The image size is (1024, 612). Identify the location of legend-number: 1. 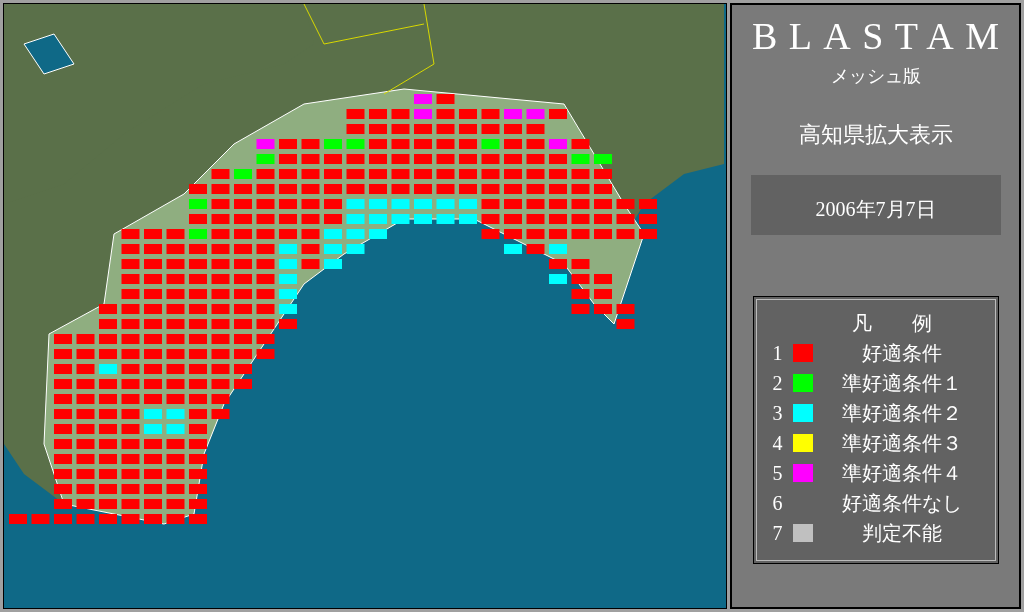
(778, 353).